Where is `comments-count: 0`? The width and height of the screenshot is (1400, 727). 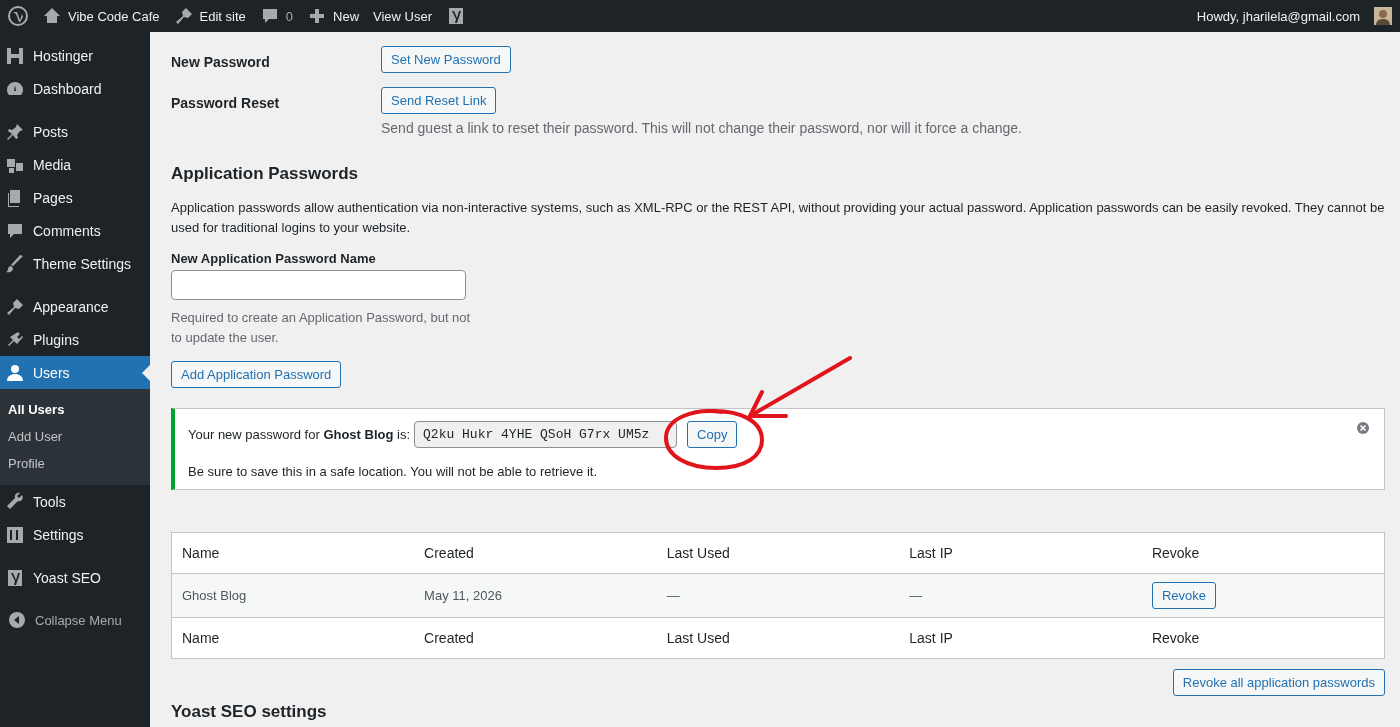 comments-count: 0 is located at coordinates (289, 16).